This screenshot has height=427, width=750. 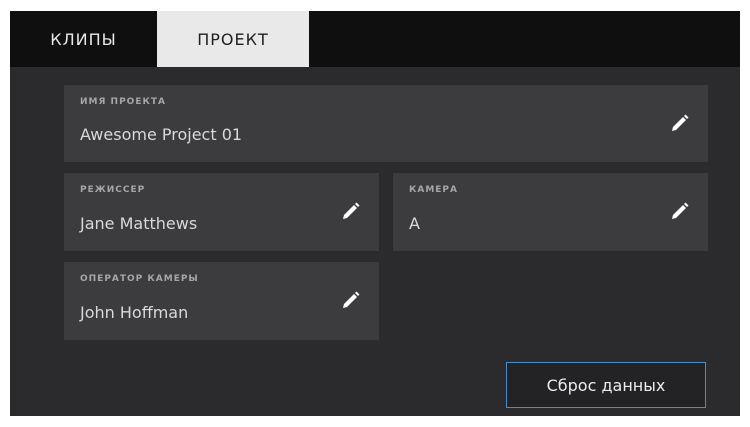 I want to click on director-field: РЕЖИССЕР Jane Matthews, so click(x=221, y=212).